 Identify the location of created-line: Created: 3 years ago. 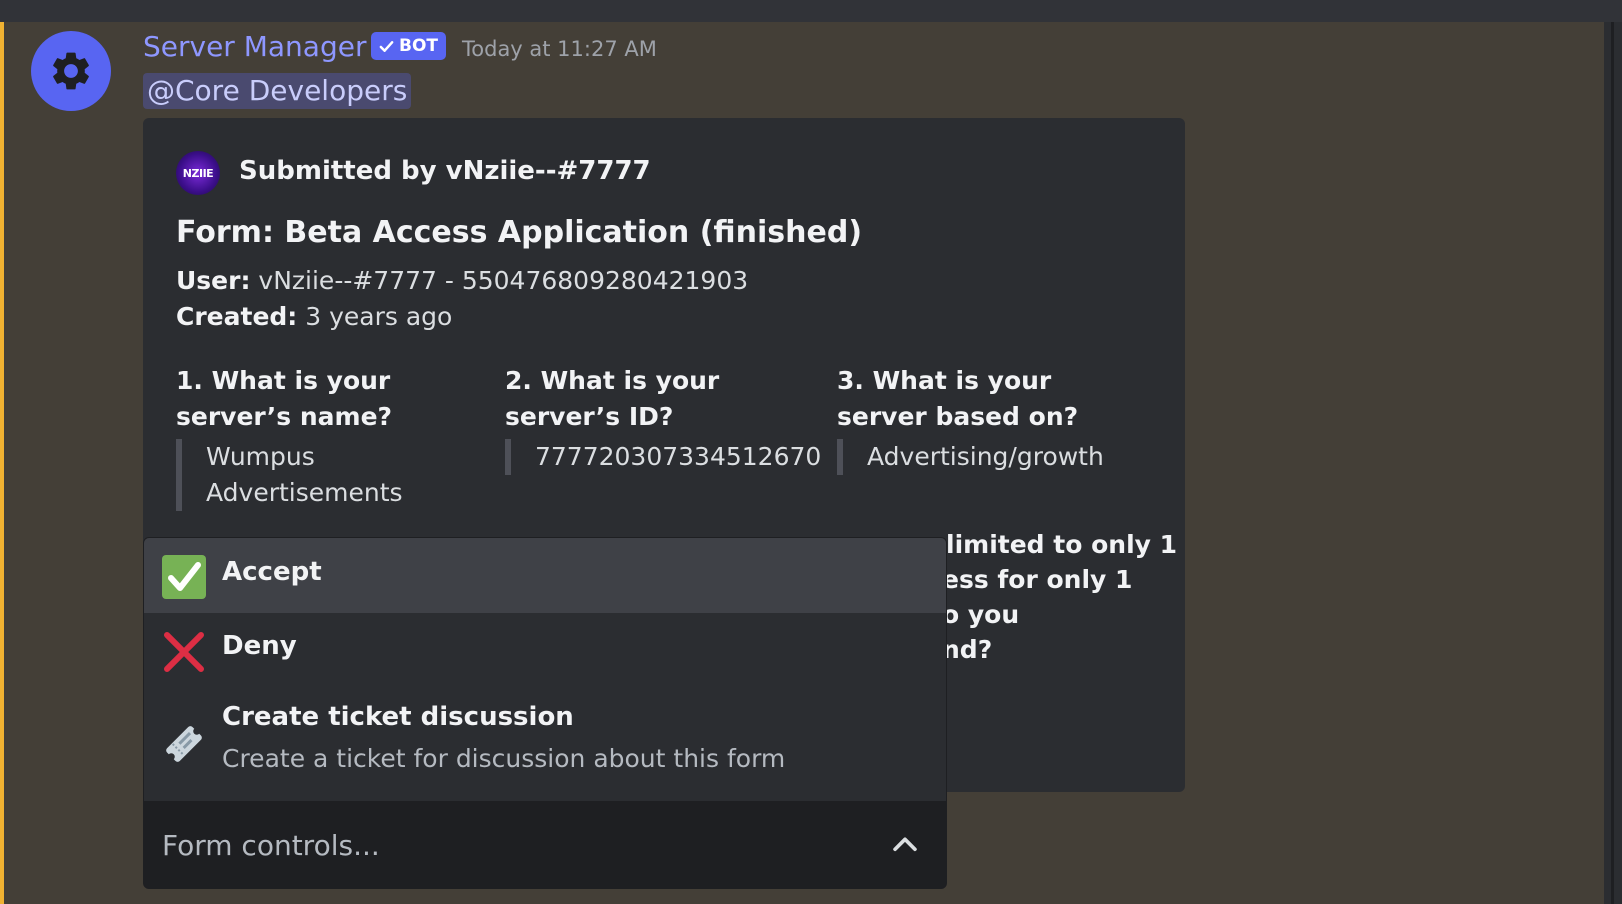
(314, 316).